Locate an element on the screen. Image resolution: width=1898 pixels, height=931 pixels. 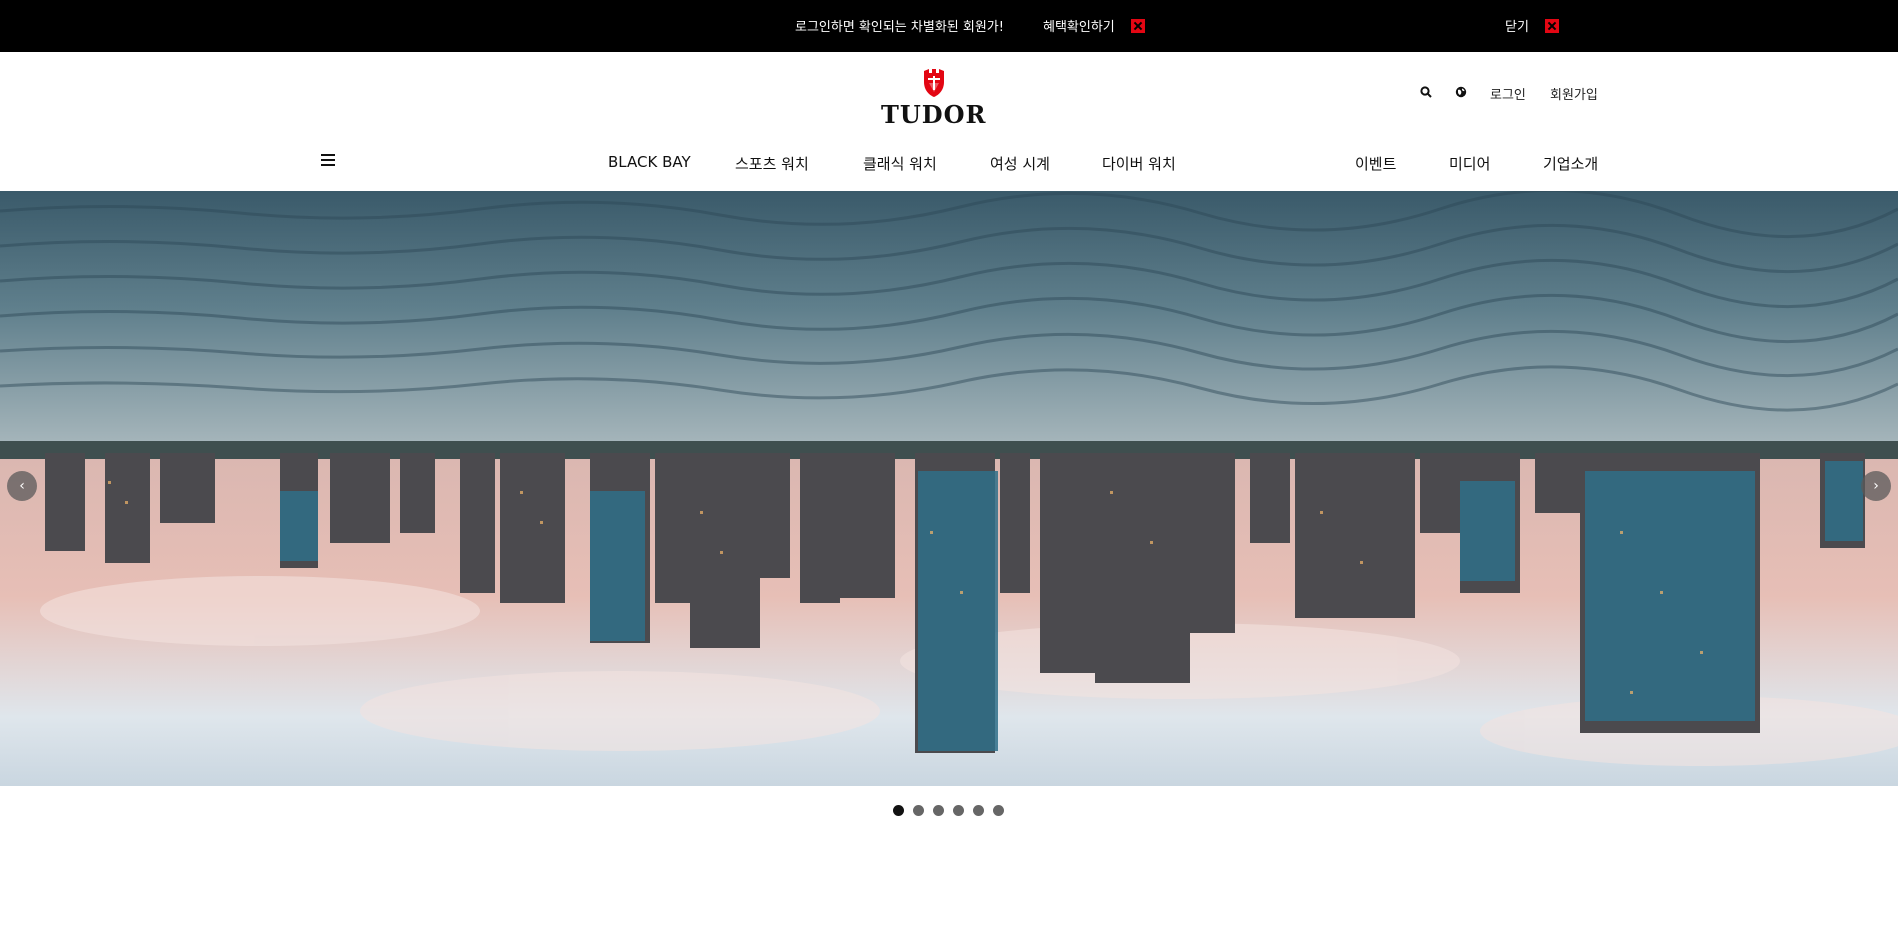
carousel-prev-button: ‹ is located at coordinates (22, 486).